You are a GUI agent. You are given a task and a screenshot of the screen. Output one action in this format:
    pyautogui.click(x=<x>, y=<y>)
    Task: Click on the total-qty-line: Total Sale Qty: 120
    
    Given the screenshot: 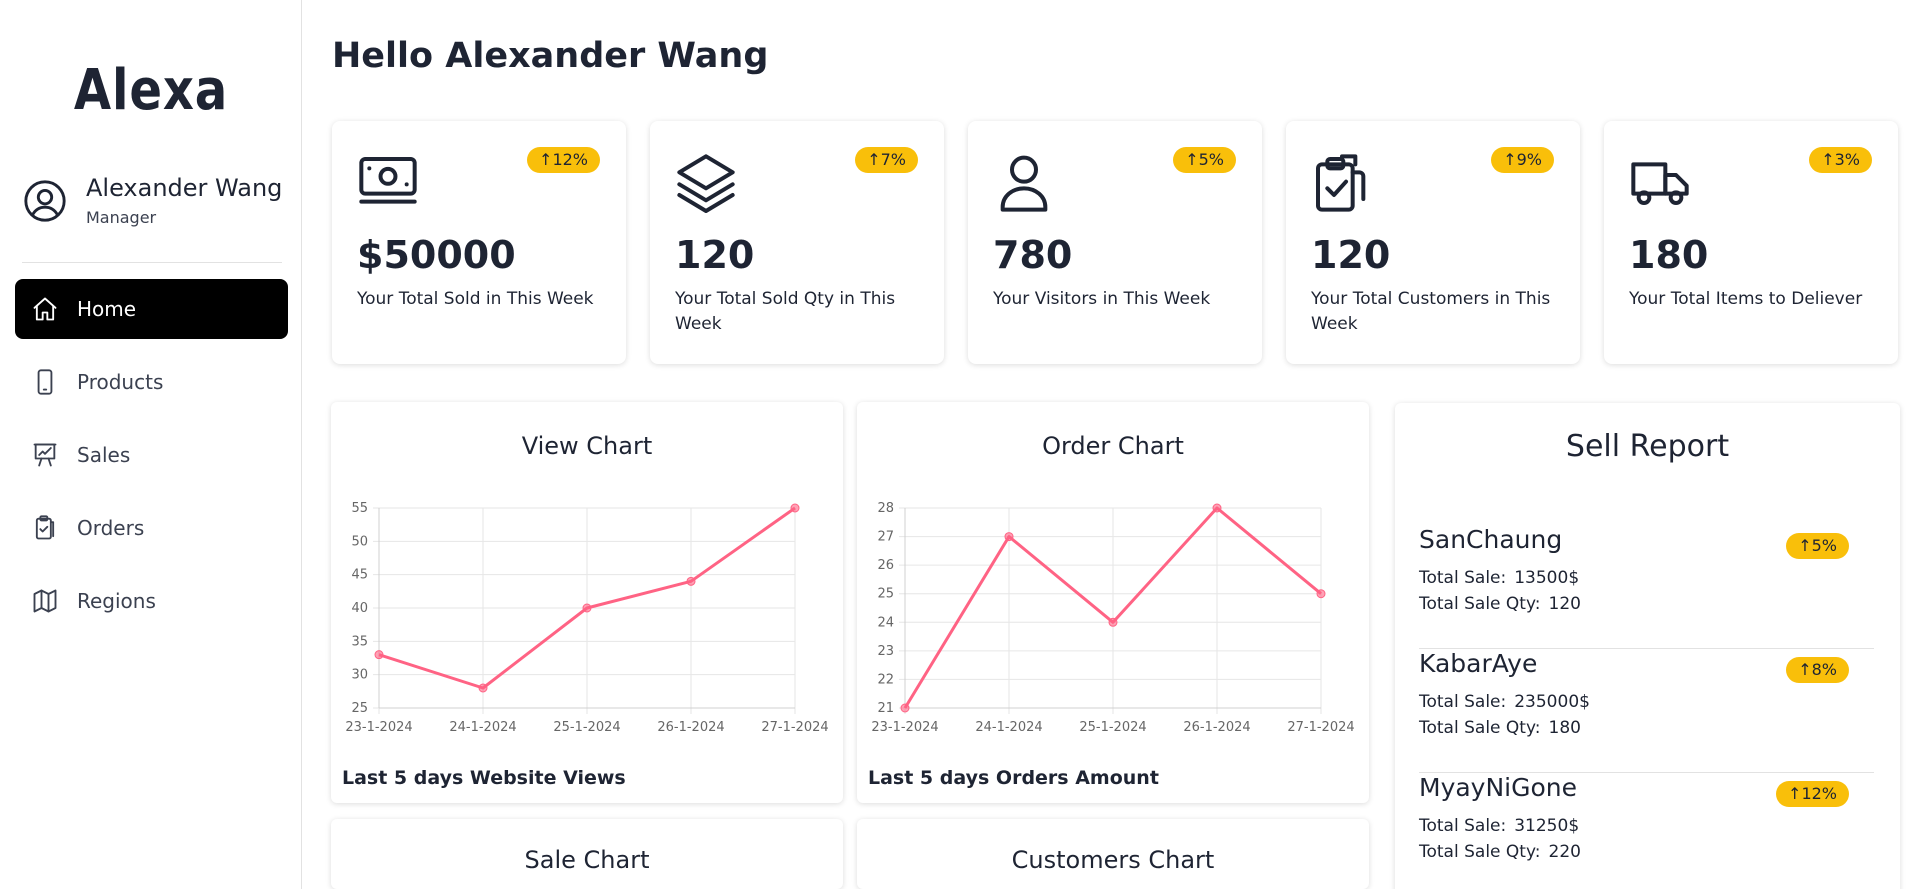 What is the action you would take?
    pyautogui.click(x=1500, y=604)
    